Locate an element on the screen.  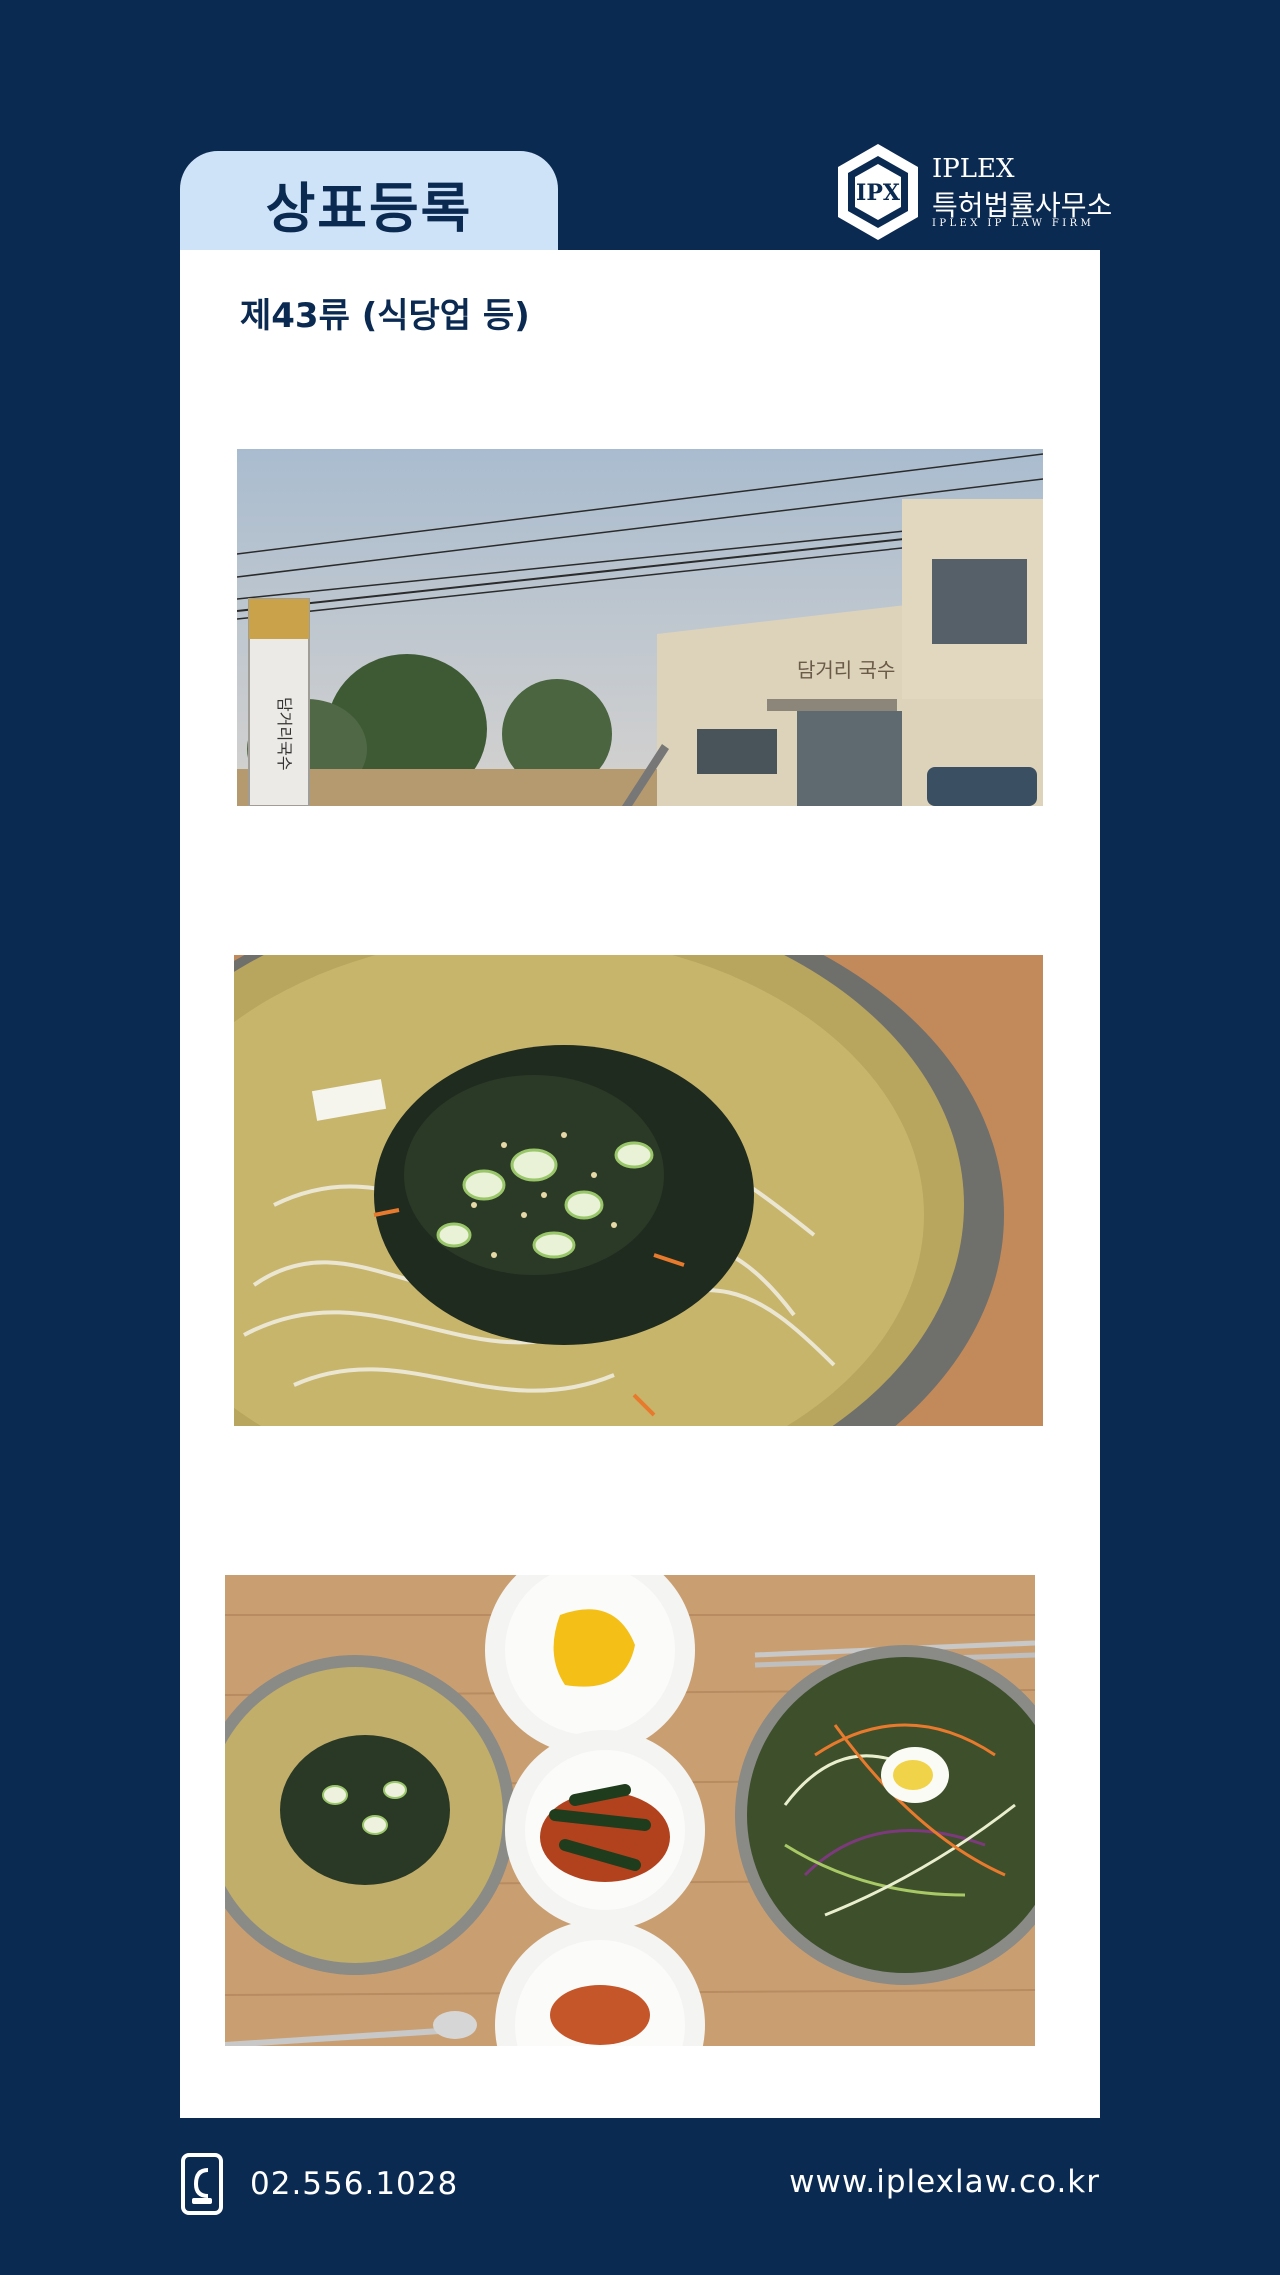
phone-icon is located at coordinates (202, 2184).